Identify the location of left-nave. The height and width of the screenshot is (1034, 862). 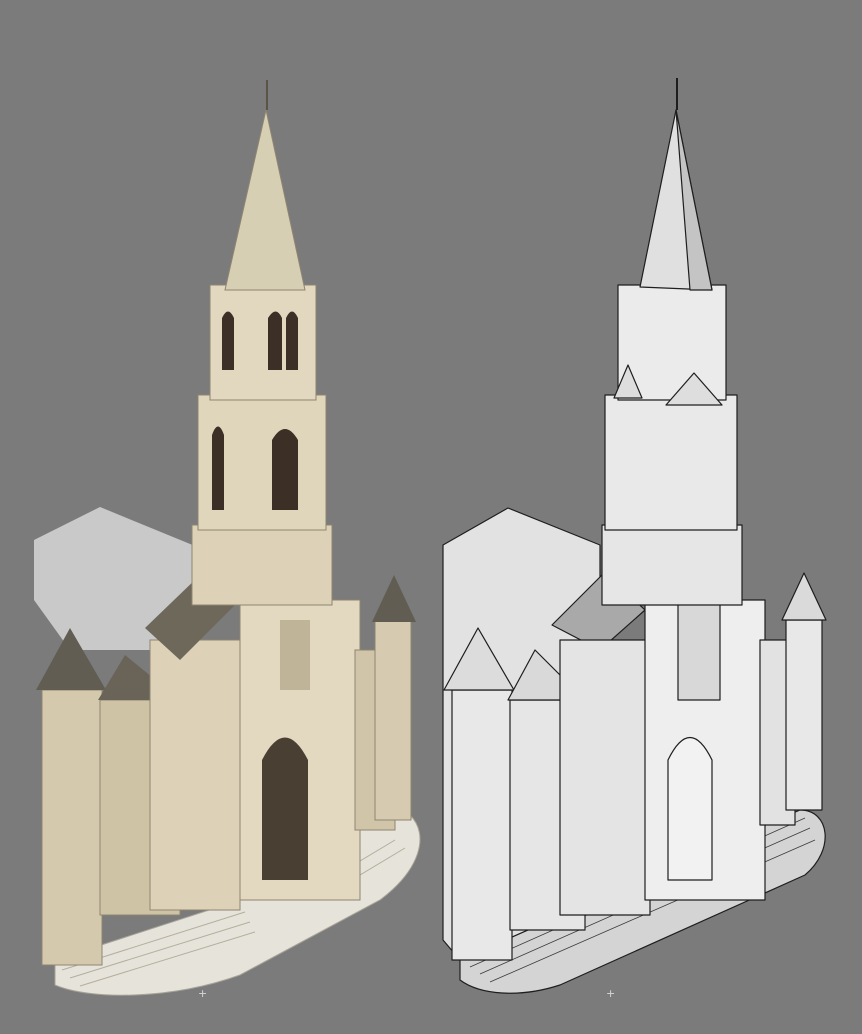
(195, 775).